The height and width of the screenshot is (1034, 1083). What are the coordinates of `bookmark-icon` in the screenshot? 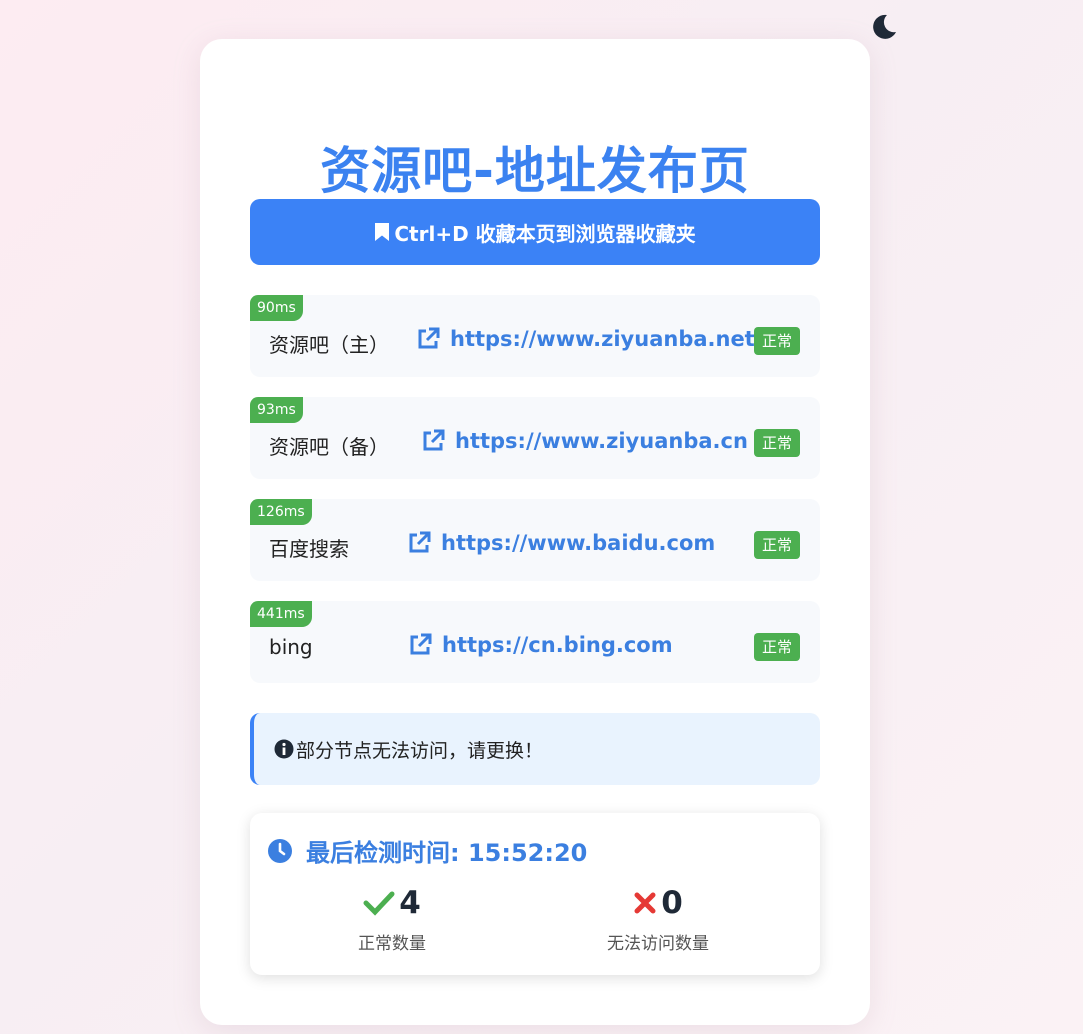 It's located at (382, 232).